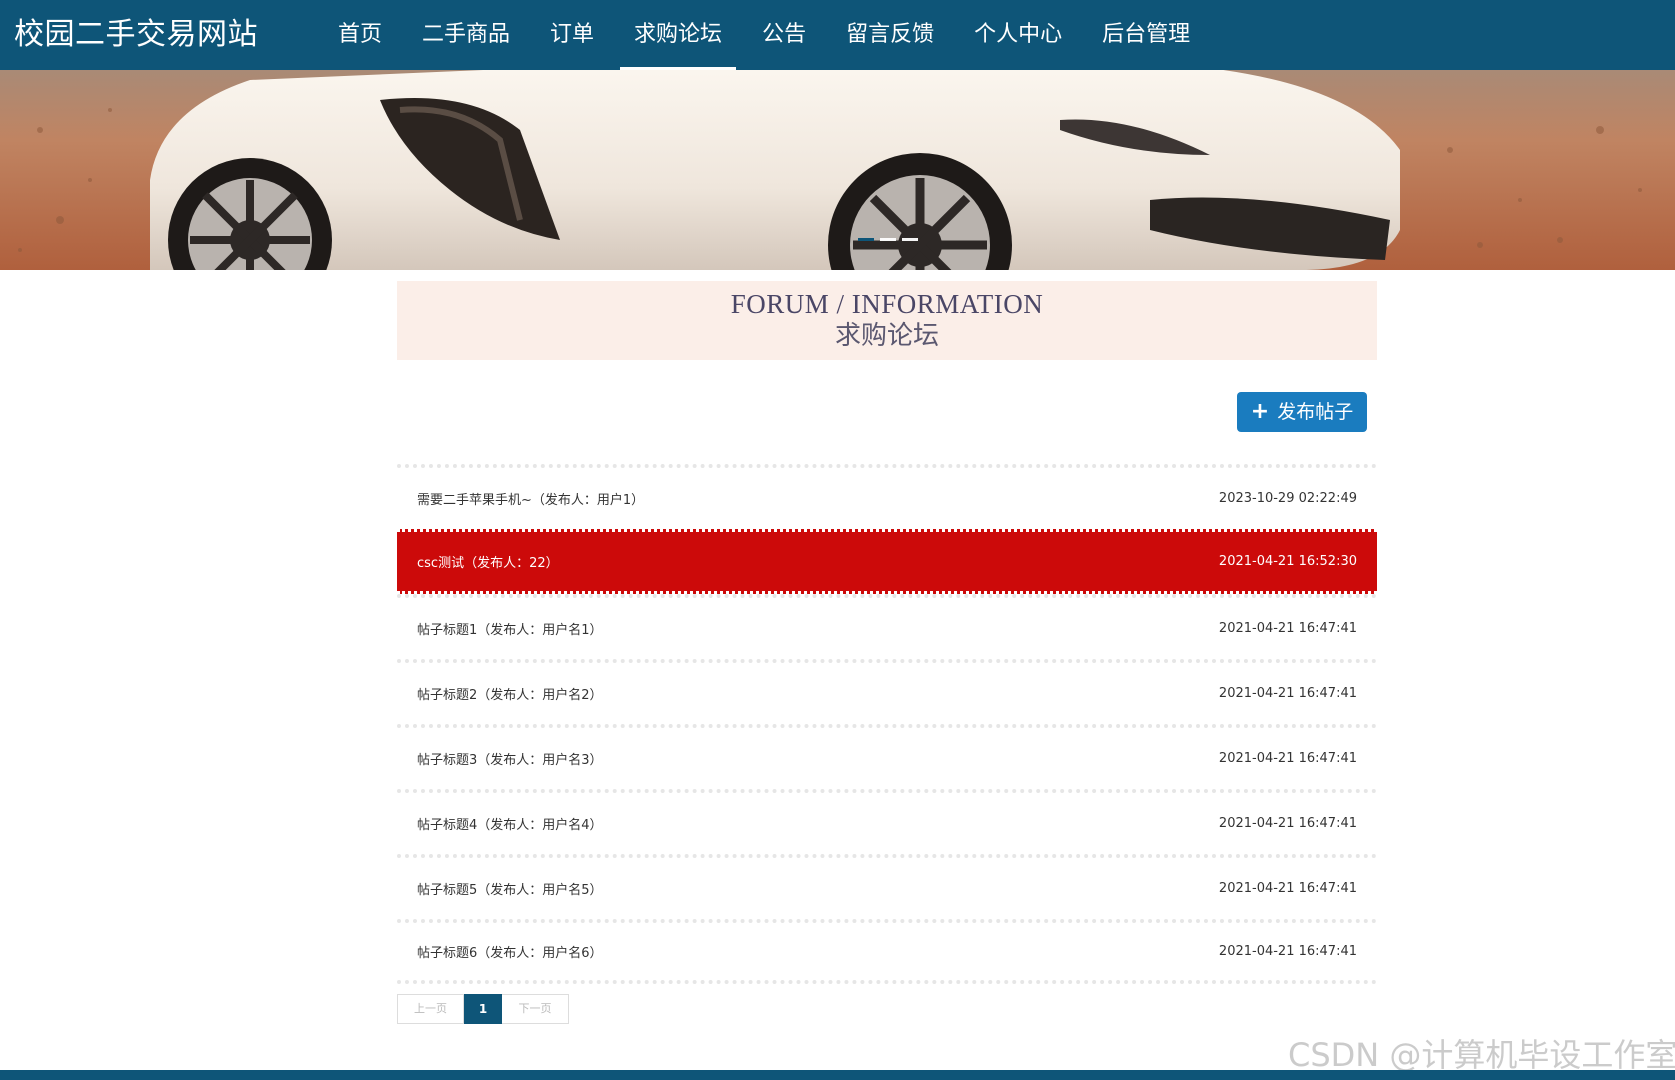 The width and height of the screenshot is (1675, 1080). What do you see at coordinates (1260, 411) in the screenshot?
I see `plus-icon: +` at bounding box center [1260, 411].